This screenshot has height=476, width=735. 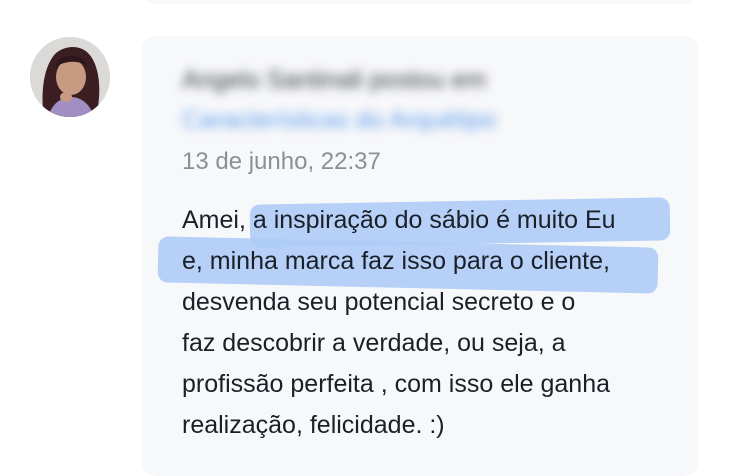 What do you see at coordinates (419, 2) in the screenshot?
I see `previous-post-card` at bounding box center [419, 2].